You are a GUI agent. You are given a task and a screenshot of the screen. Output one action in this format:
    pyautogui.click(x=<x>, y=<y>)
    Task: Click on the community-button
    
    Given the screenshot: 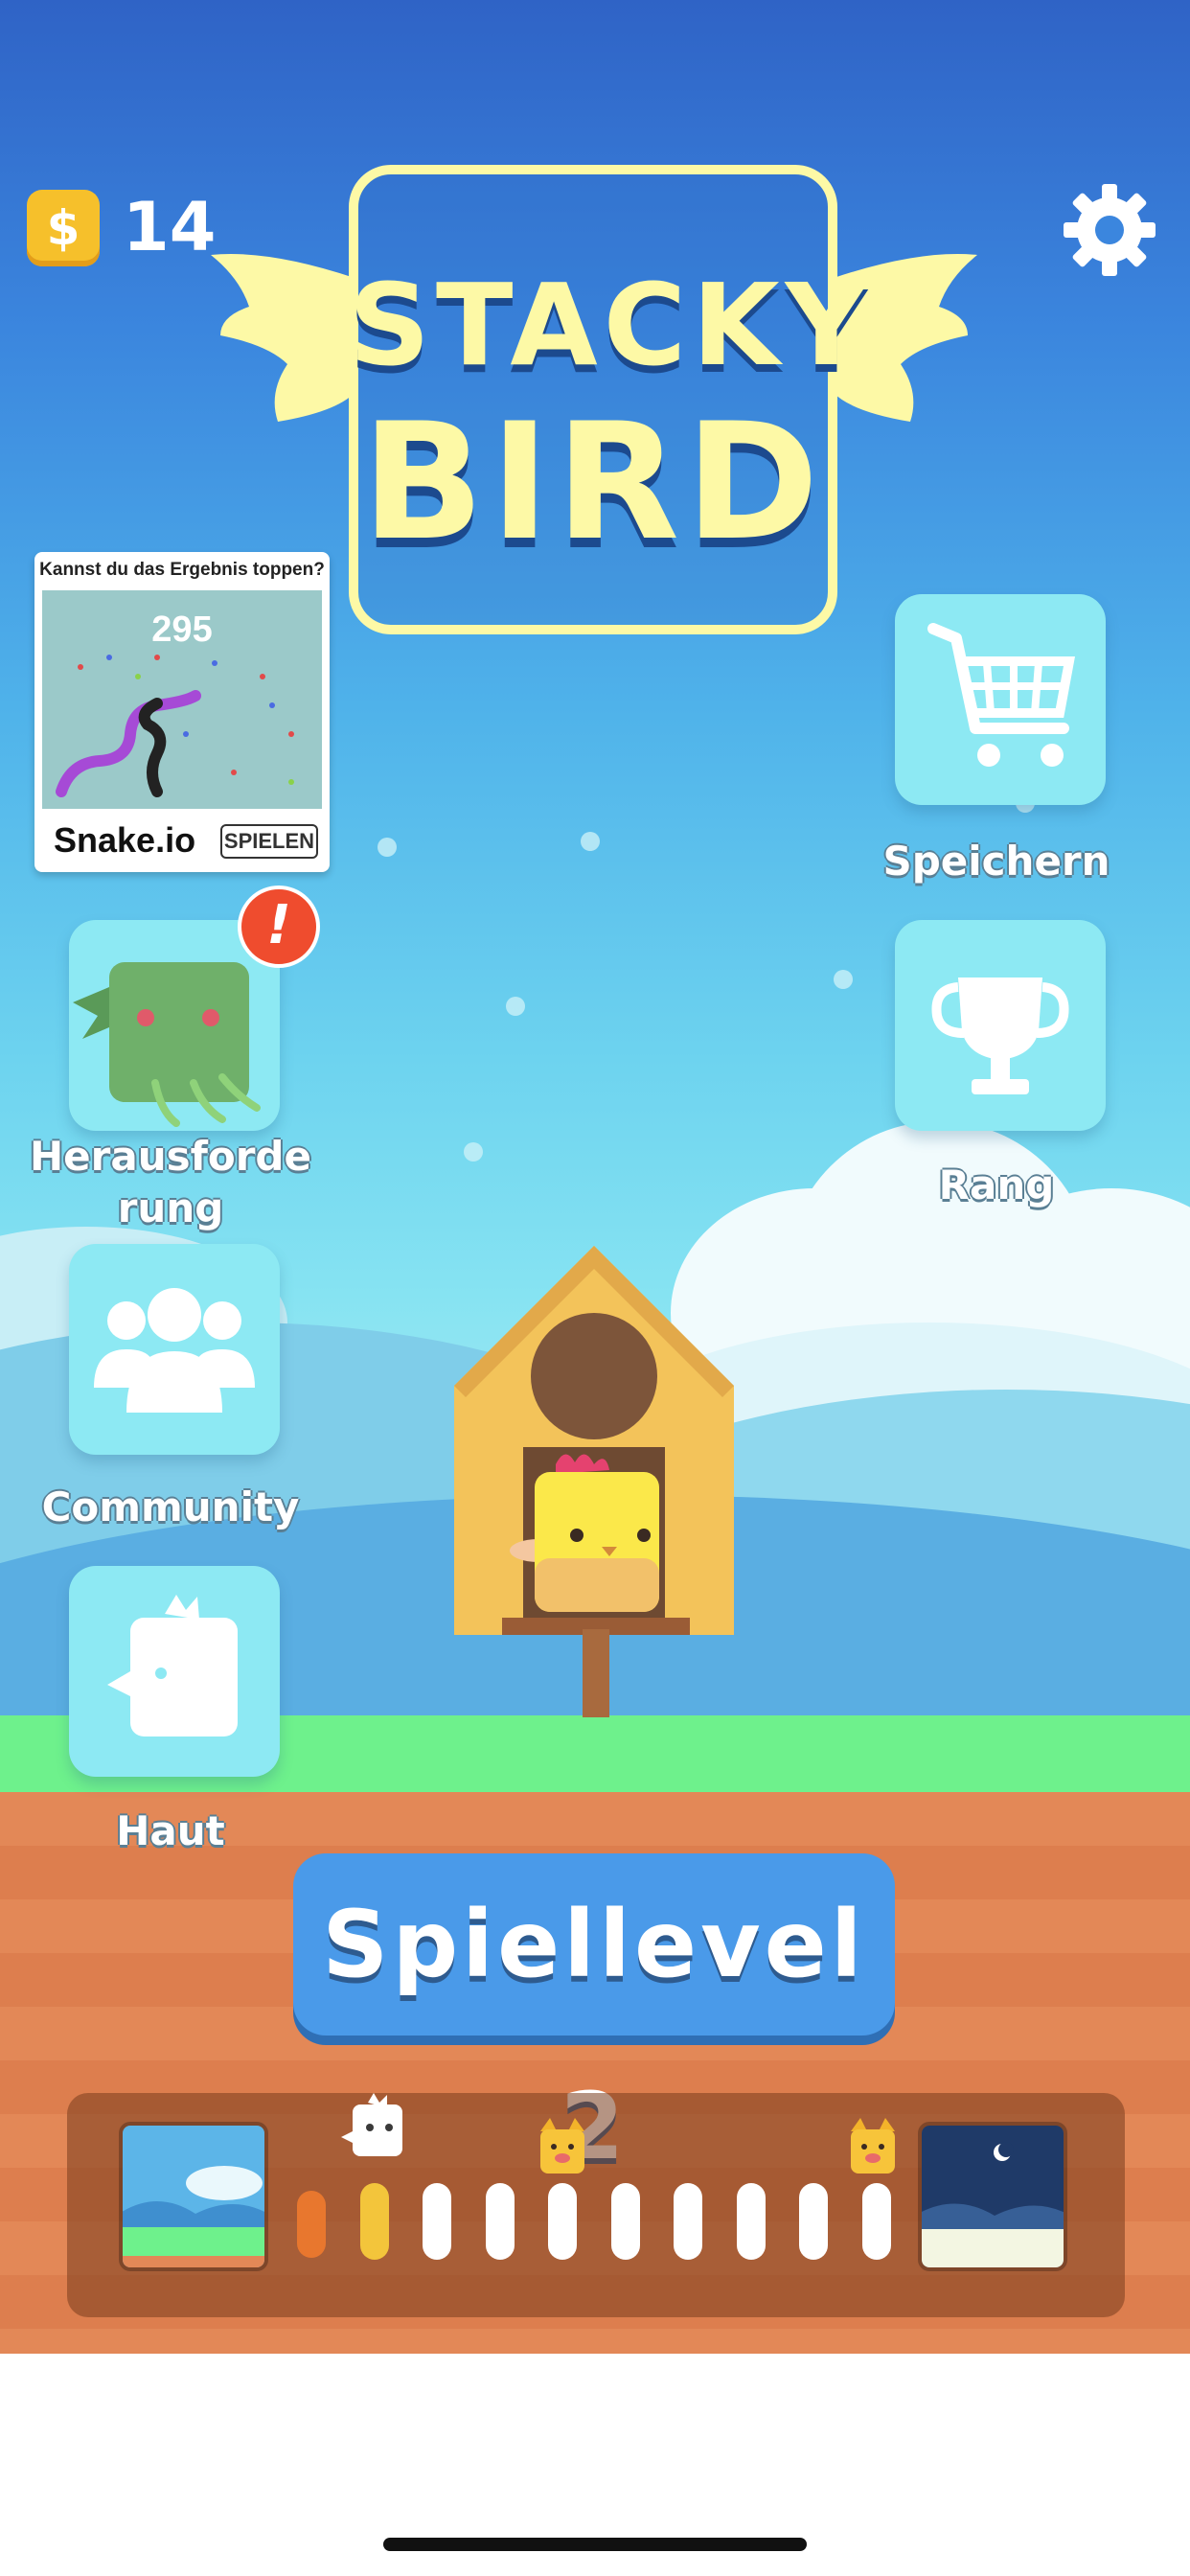 What is the action you would take?
    pyautogui.click(x=175, y=1349)
    